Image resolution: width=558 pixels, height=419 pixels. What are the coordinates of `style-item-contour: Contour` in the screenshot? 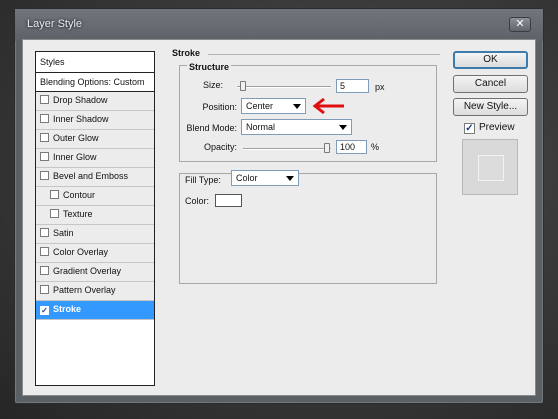 It's located at (95, 196).